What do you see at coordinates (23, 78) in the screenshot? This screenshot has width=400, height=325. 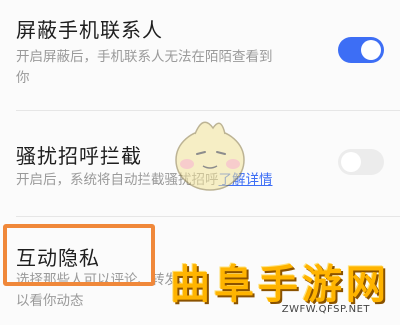 I see `block-contacts-desc-line2: 你` at bounding box center [23, 78].